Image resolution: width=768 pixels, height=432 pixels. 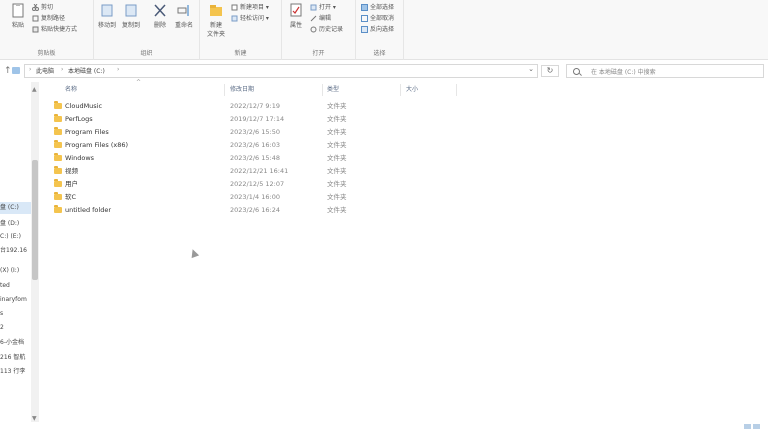 What do you see at coordinates (17, 25) in the screenshot?
I see `paste-label: 粘贴` at bounding box center [17, 25].